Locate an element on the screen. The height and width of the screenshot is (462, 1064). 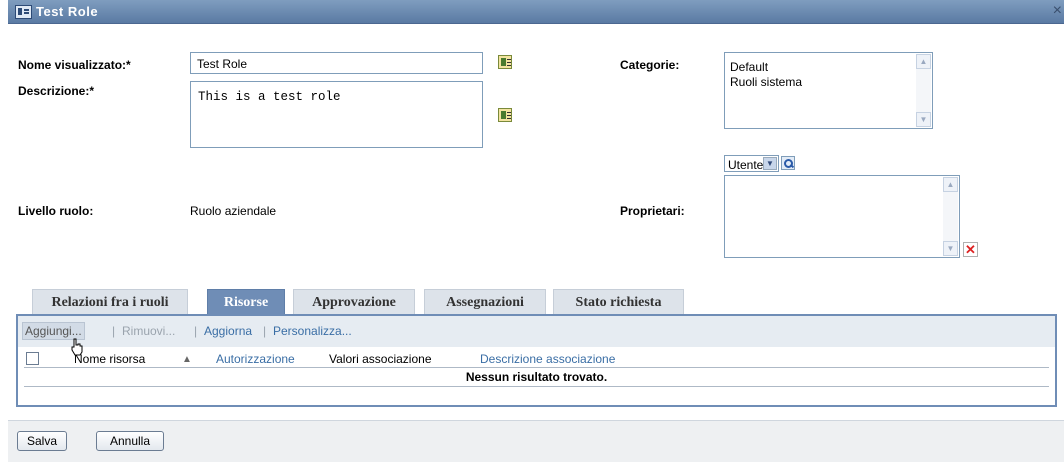
tab-role-relationships: Relazioni fra i ruoli is located at coordinates (110, 302).